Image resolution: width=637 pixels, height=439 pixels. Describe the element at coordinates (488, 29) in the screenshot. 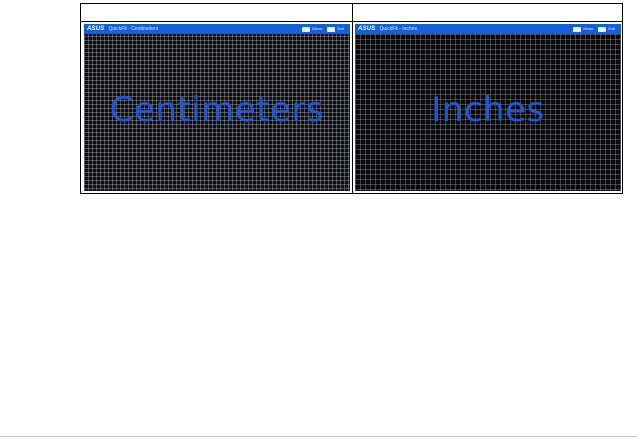

I see `title-bar: ASUS QuickFit - Inches Menu Exit` at that location.